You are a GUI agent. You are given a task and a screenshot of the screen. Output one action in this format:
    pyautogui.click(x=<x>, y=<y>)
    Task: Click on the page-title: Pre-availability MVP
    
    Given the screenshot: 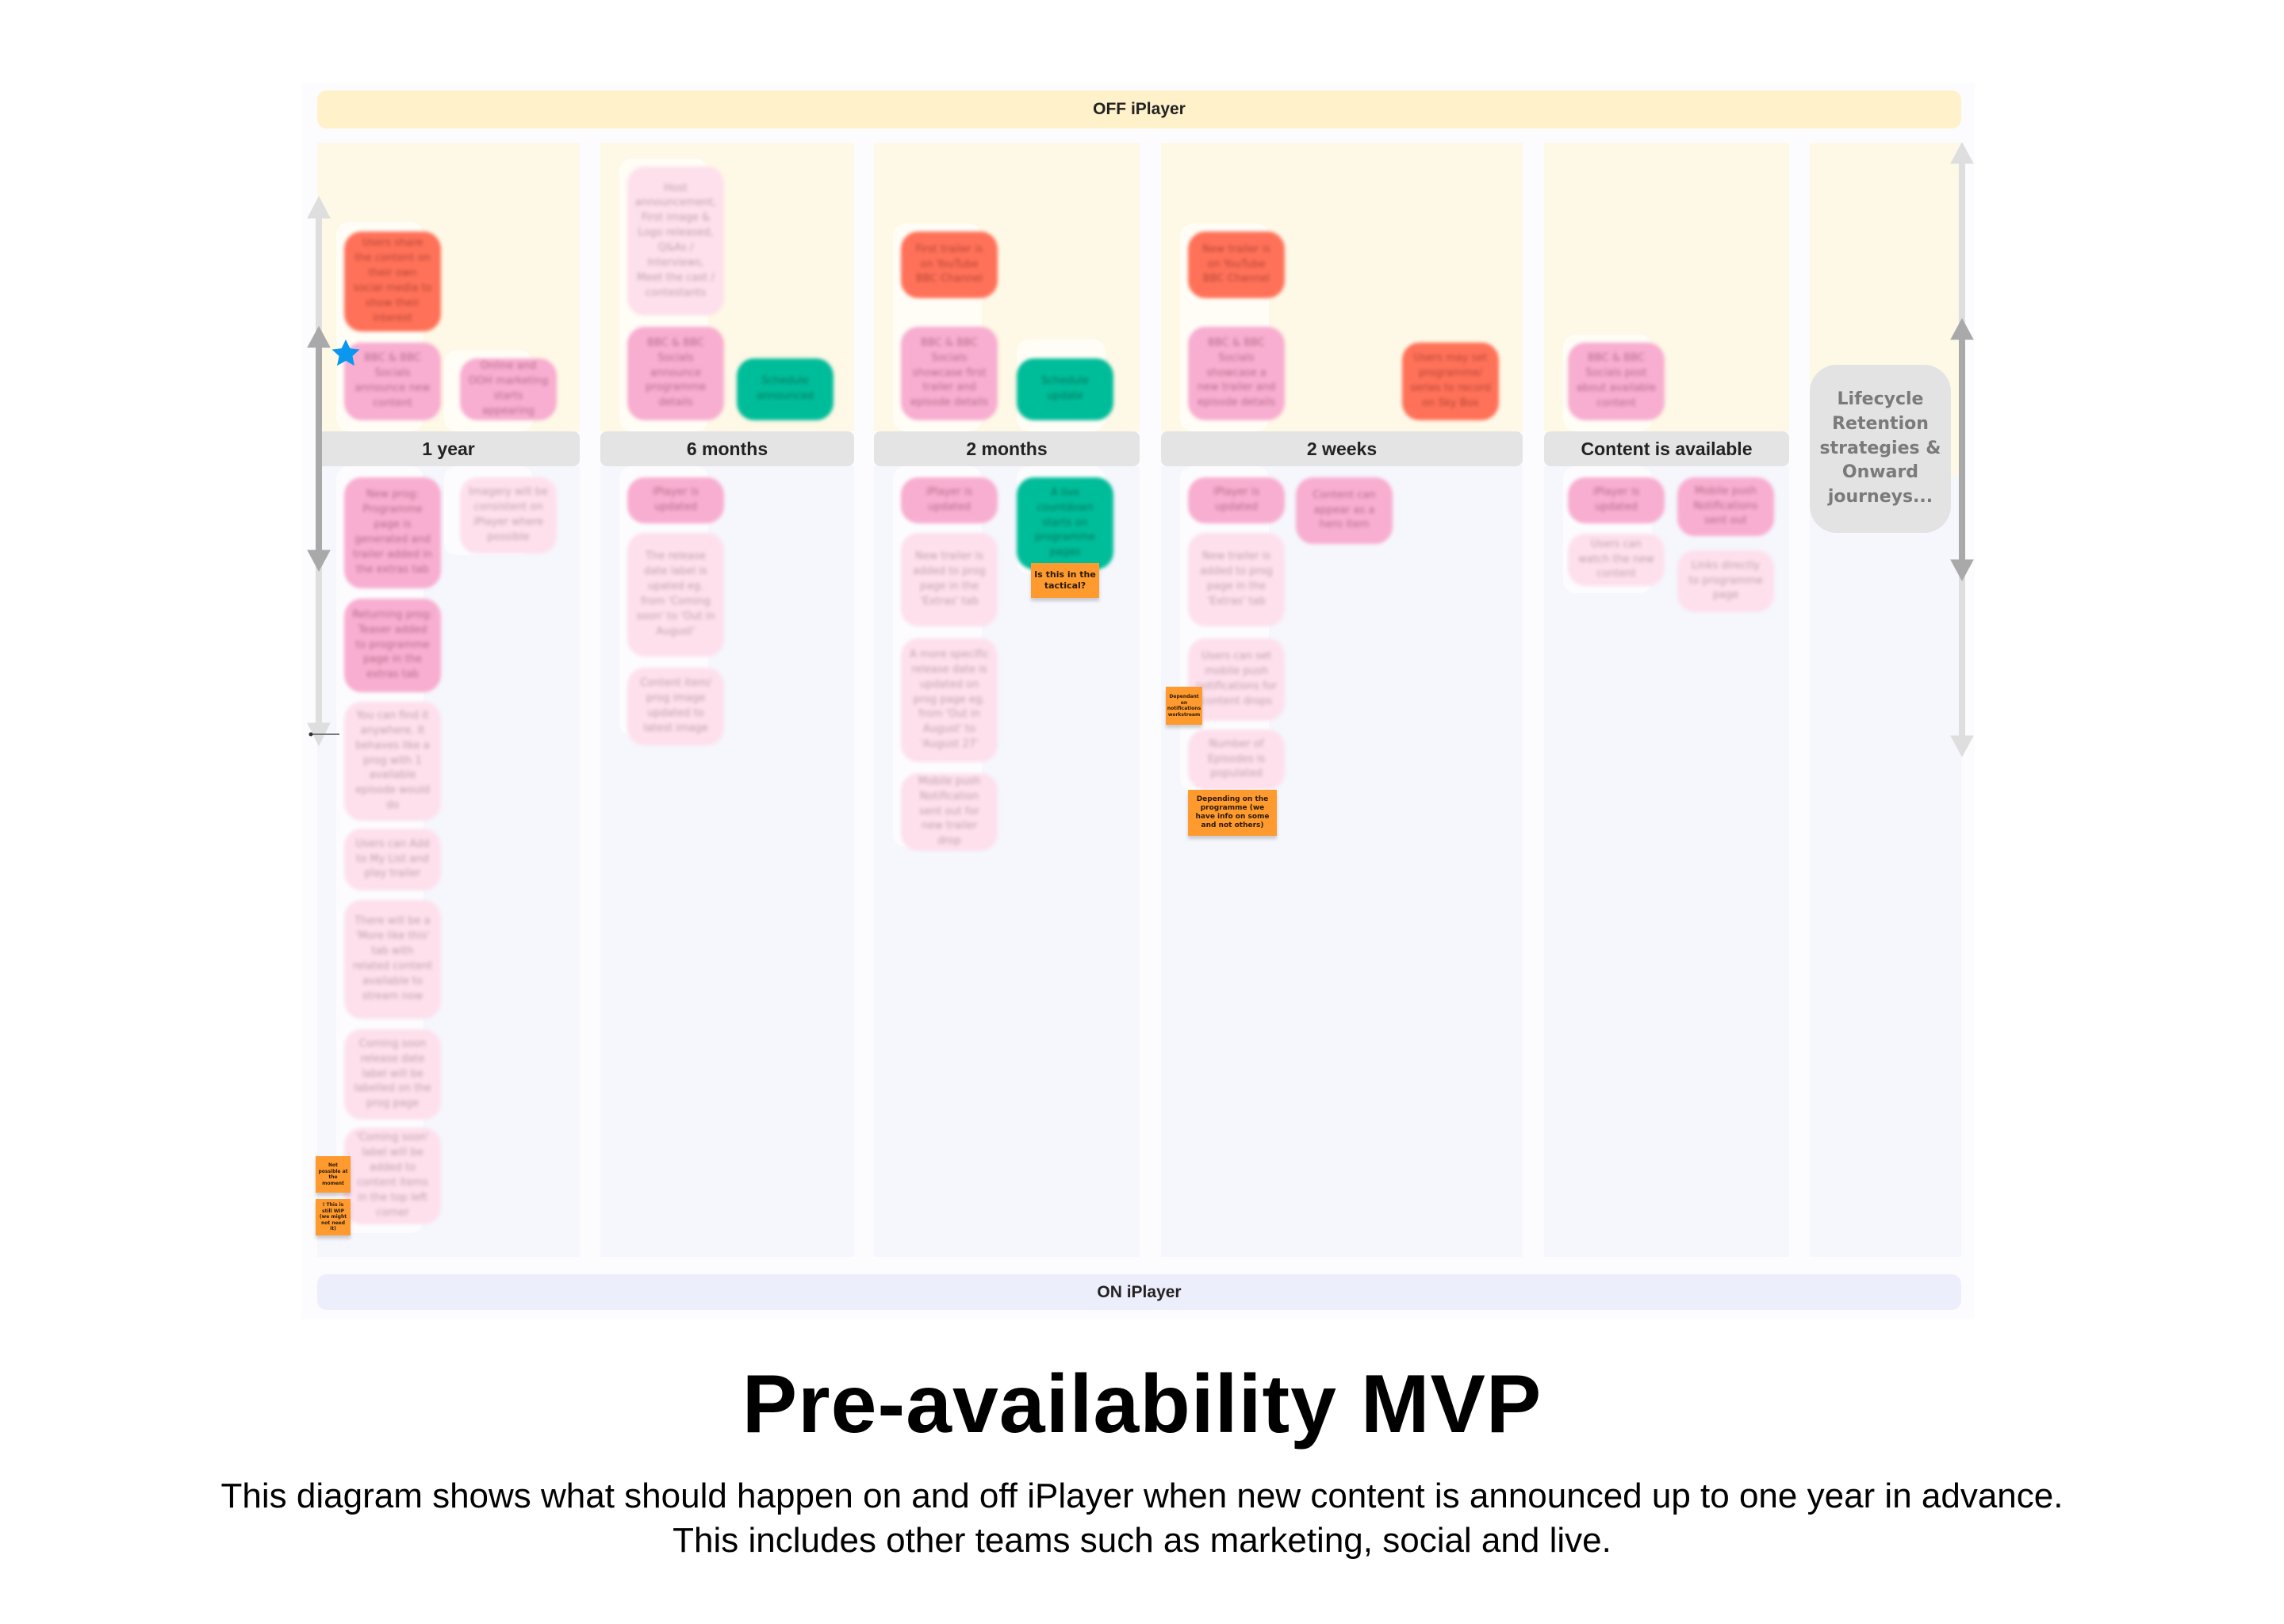 What is the action you would take?
    pyautogui.click(x=1142, y=1404)
    